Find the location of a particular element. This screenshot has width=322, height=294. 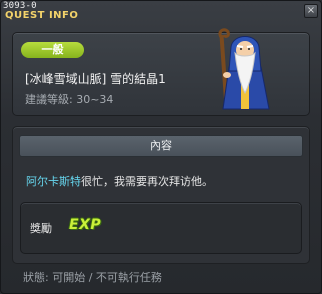

npc-name-link: 阿尔卡斯特 is located at coordinates (53, 181).